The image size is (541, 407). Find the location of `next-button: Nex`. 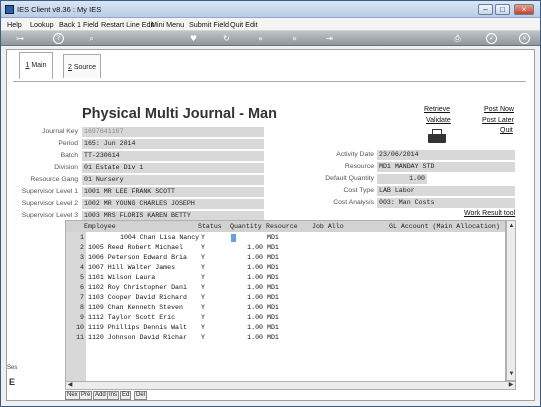

next-button: Nex is located at coordinates (72, 395).